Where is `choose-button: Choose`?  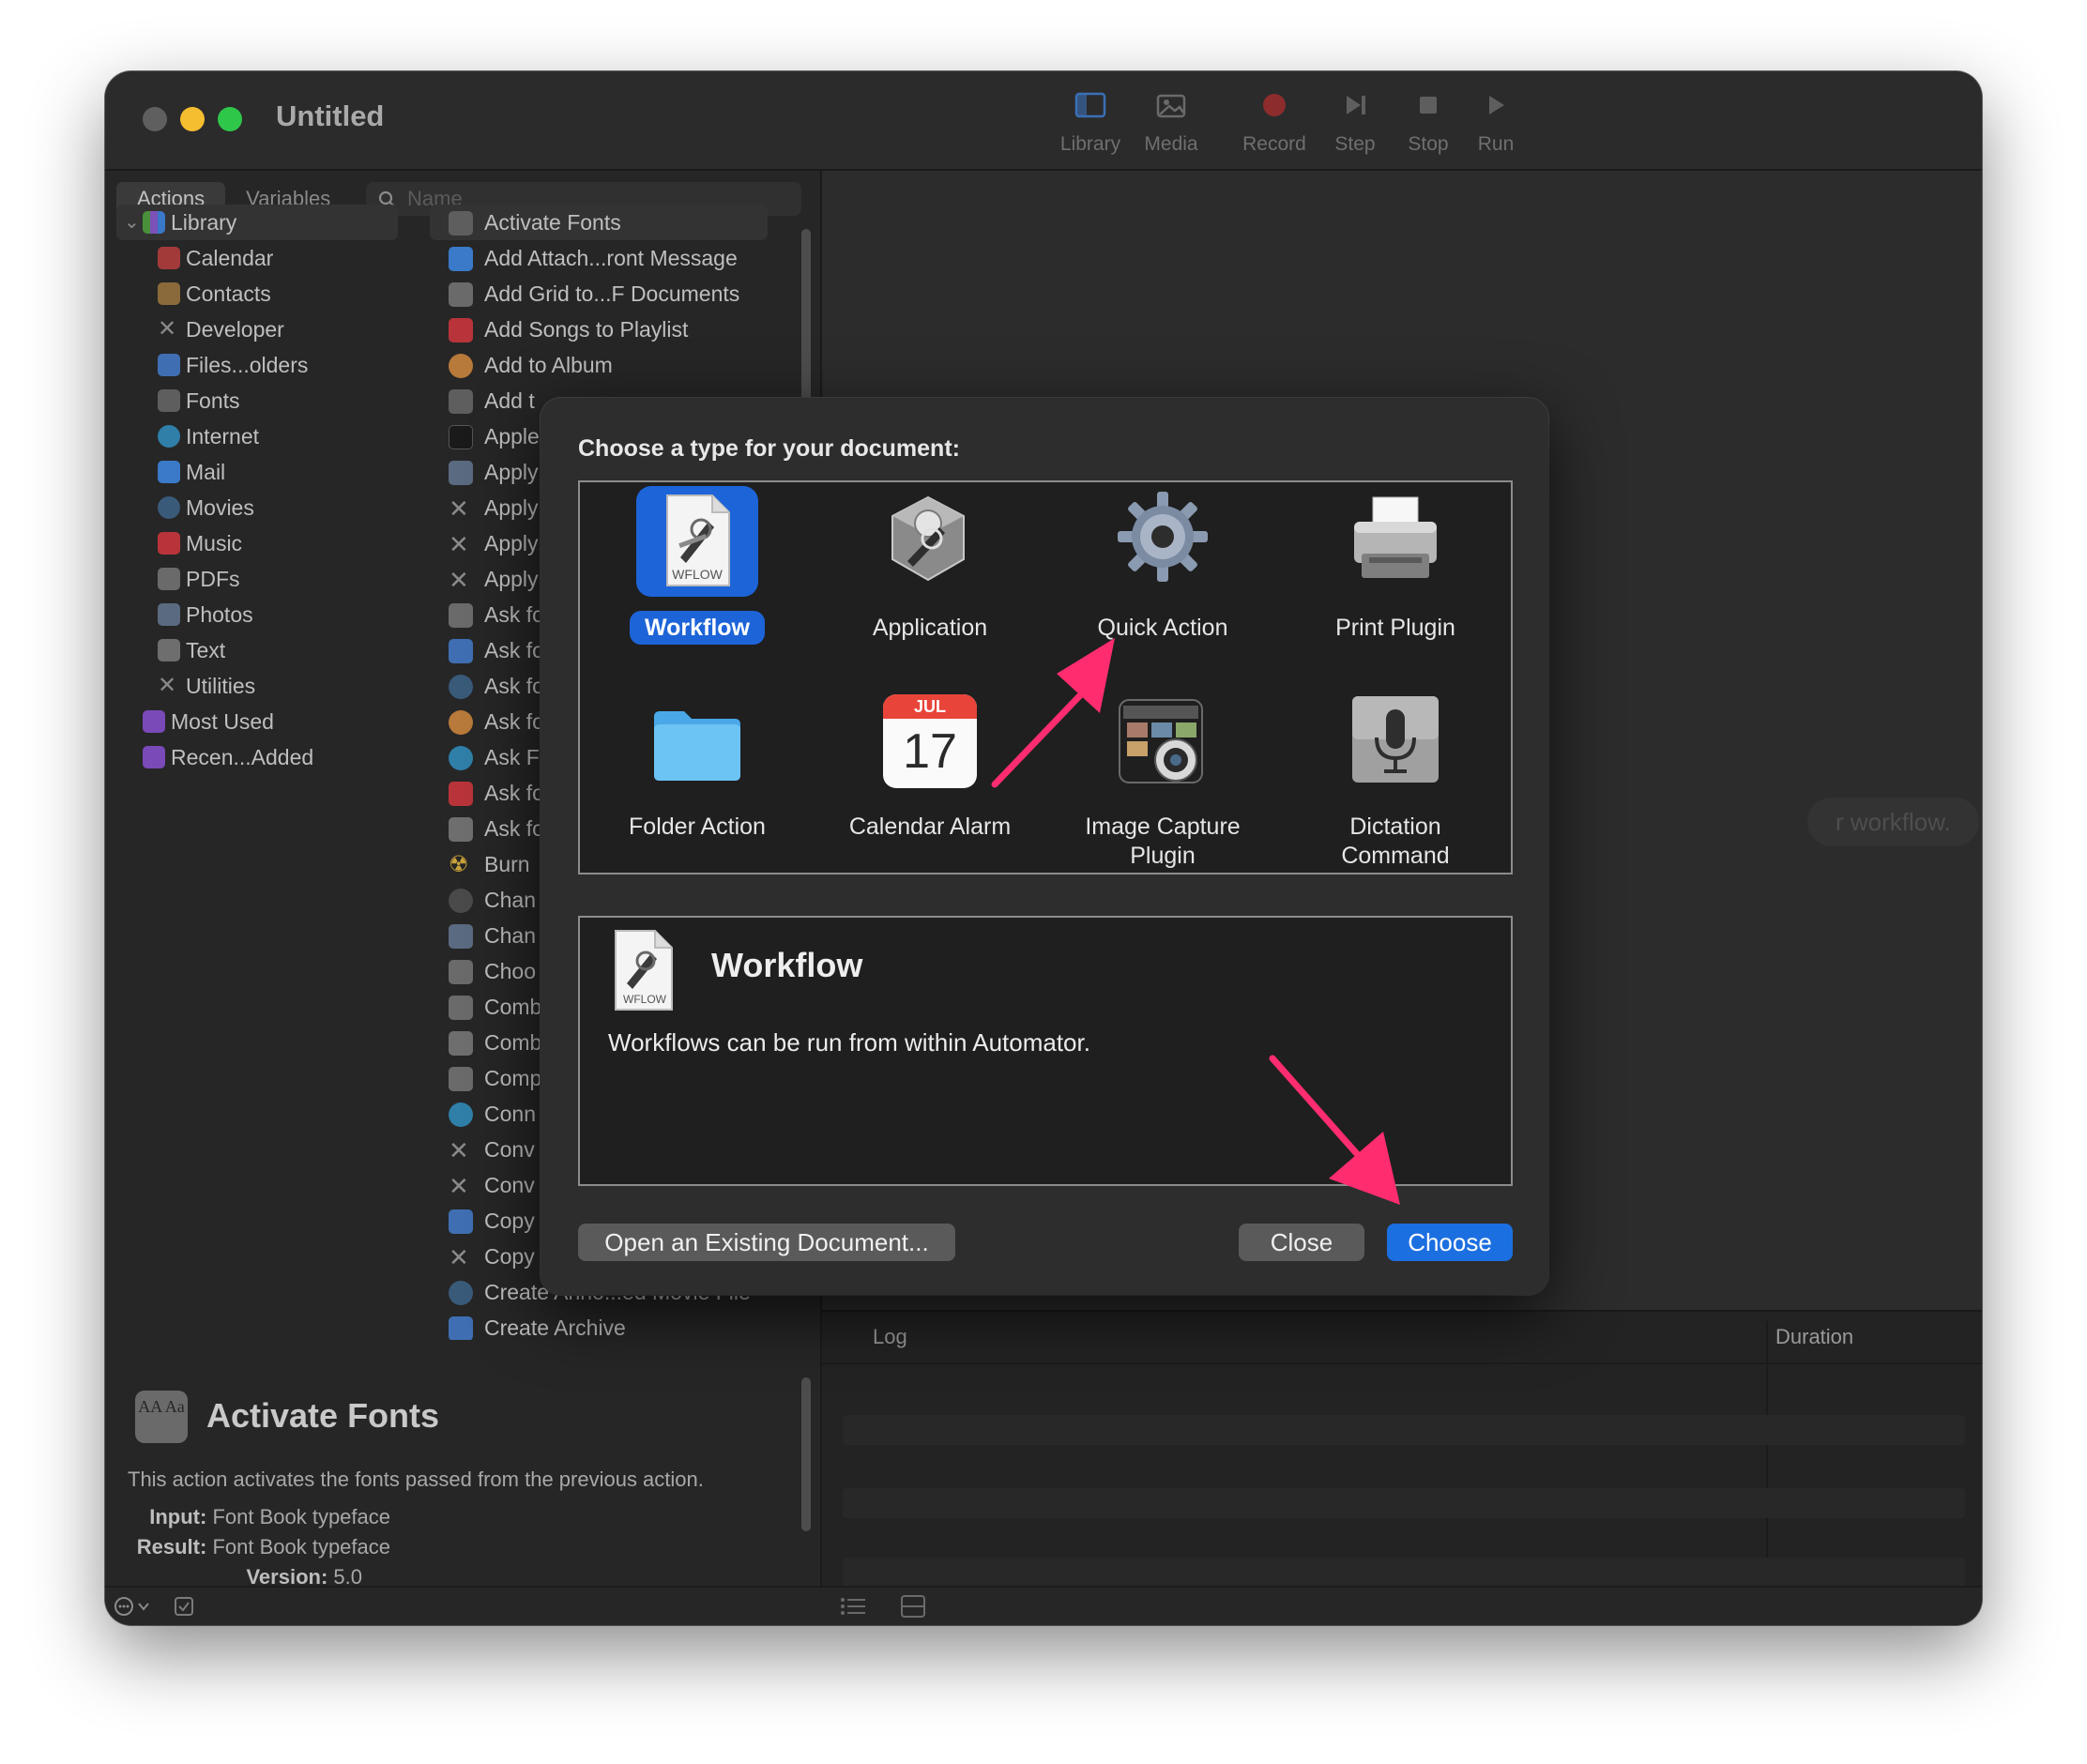
choose-button: Choose is located at coordinates (1450, 1242).